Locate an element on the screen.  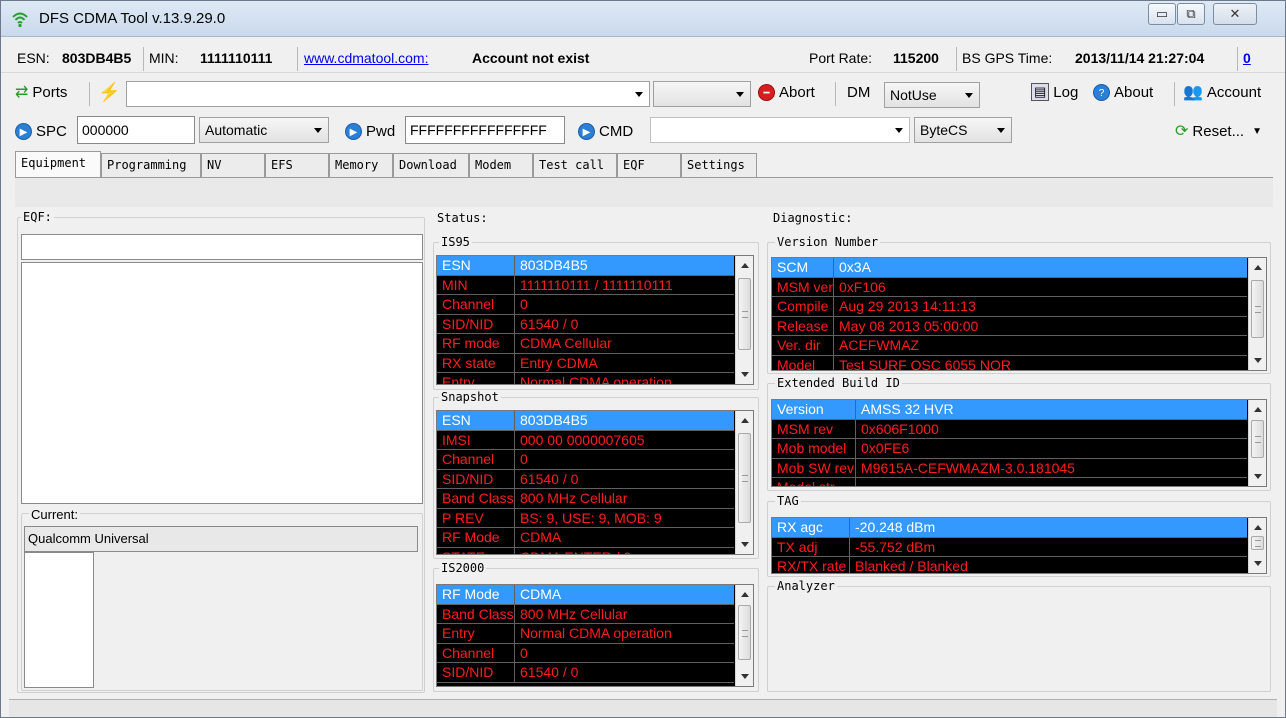
grid-row: IMSI 000 00 0000007605 is located at coordinates (585, 440).